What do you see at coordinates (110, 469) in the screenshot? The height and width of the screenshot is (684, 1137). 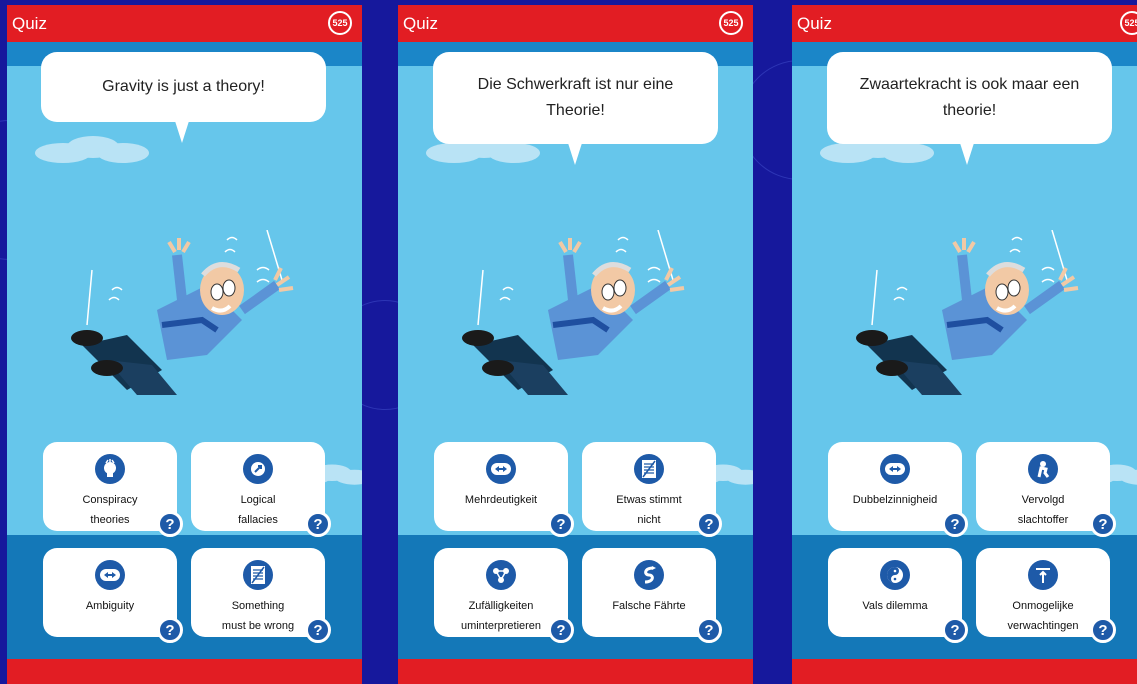 I see `conspiracy-icon` at bounding box center [110, 469].